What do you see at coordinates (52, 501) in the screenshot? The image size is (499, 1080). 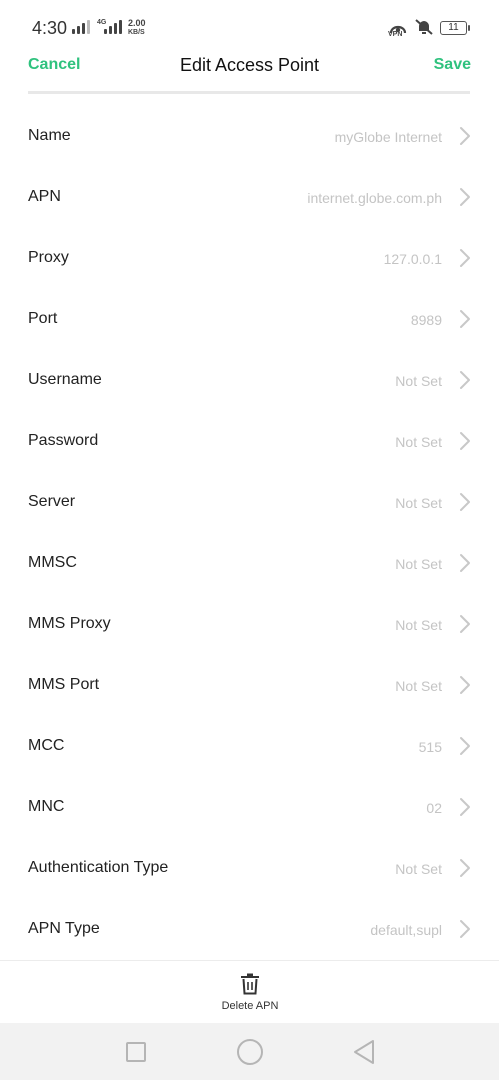 I see `row-label: Server` at bounding box center [52, 501].